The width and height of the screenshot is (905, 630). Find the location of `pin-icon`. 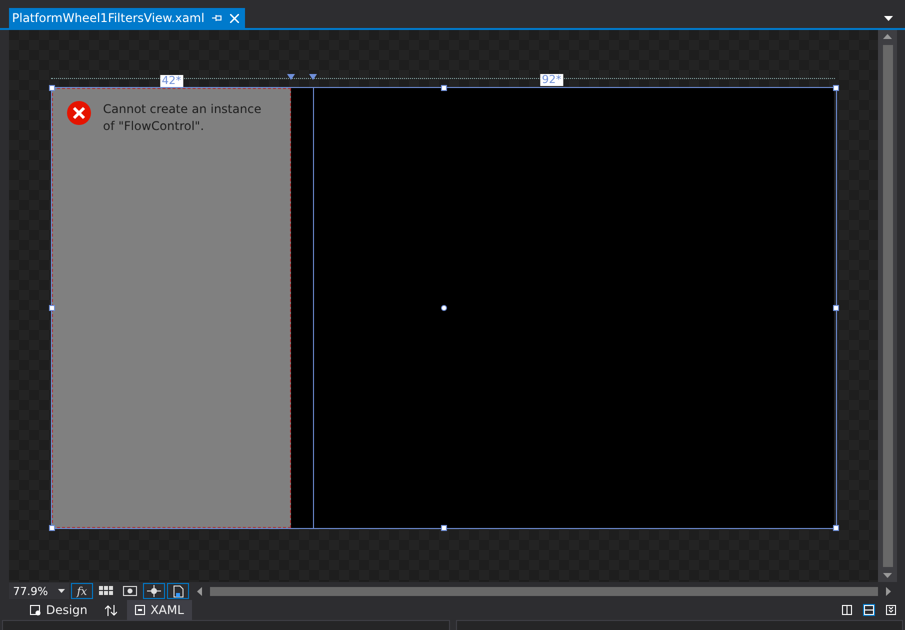

pin-icon is located at coordinates (217, 18).